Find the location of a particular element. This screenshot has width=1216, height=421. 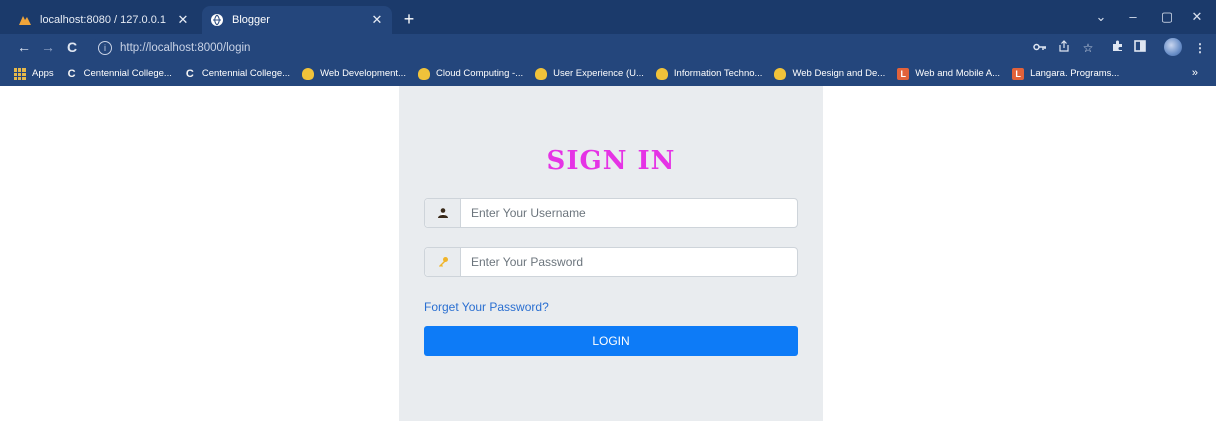

password-key-icon is located at coordinates (1040, 48).